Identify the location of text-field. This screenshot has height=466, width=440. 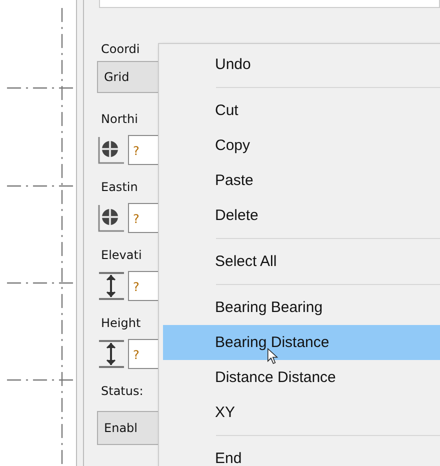
(269, 4).